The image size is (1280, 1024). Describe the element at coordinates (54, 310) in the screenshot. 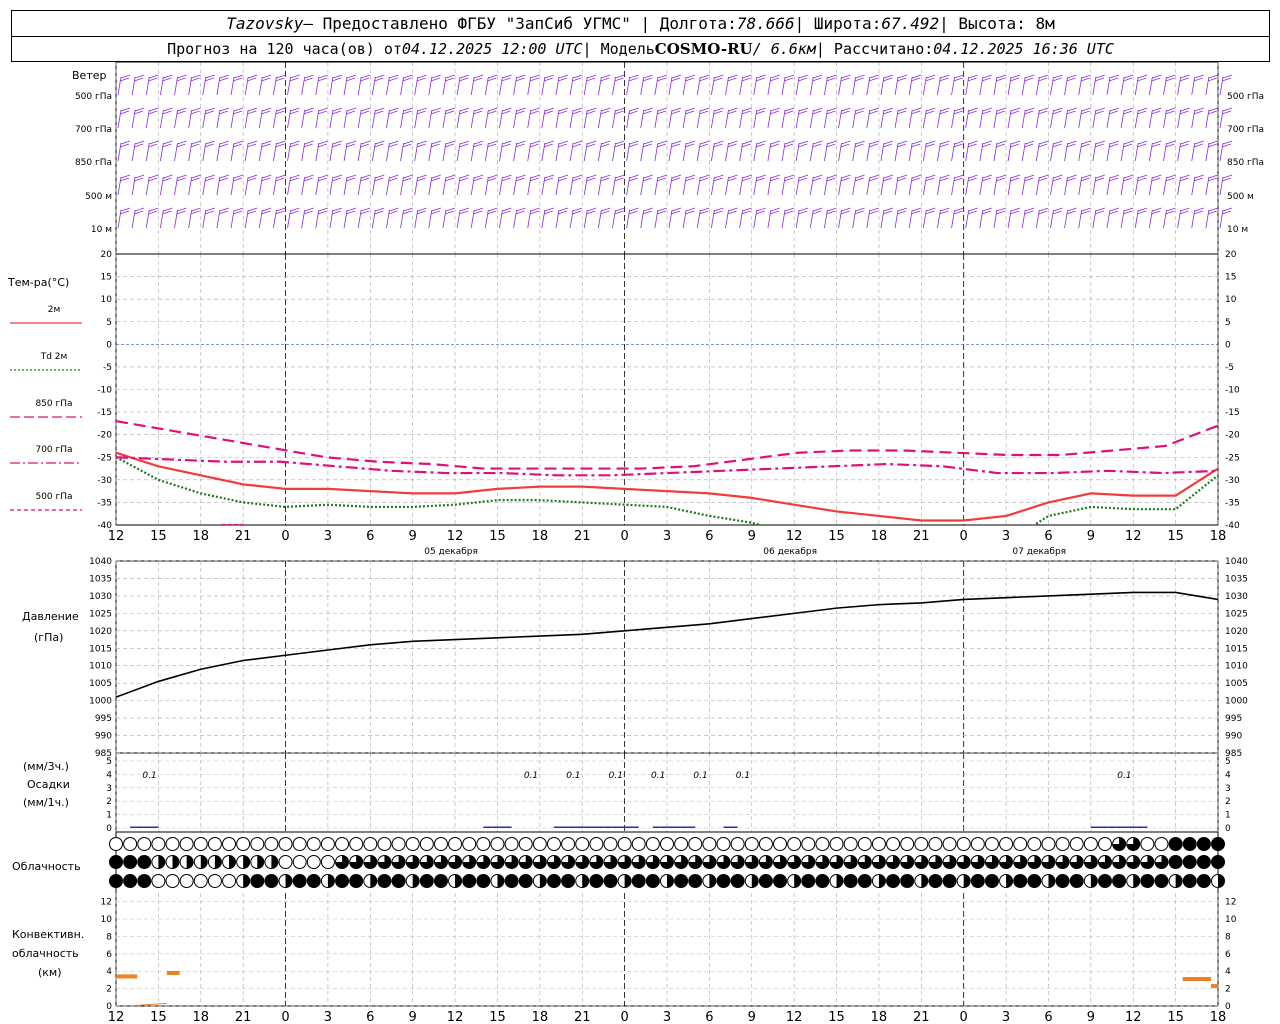

I see `temp-legend-label: 2м` at that location.